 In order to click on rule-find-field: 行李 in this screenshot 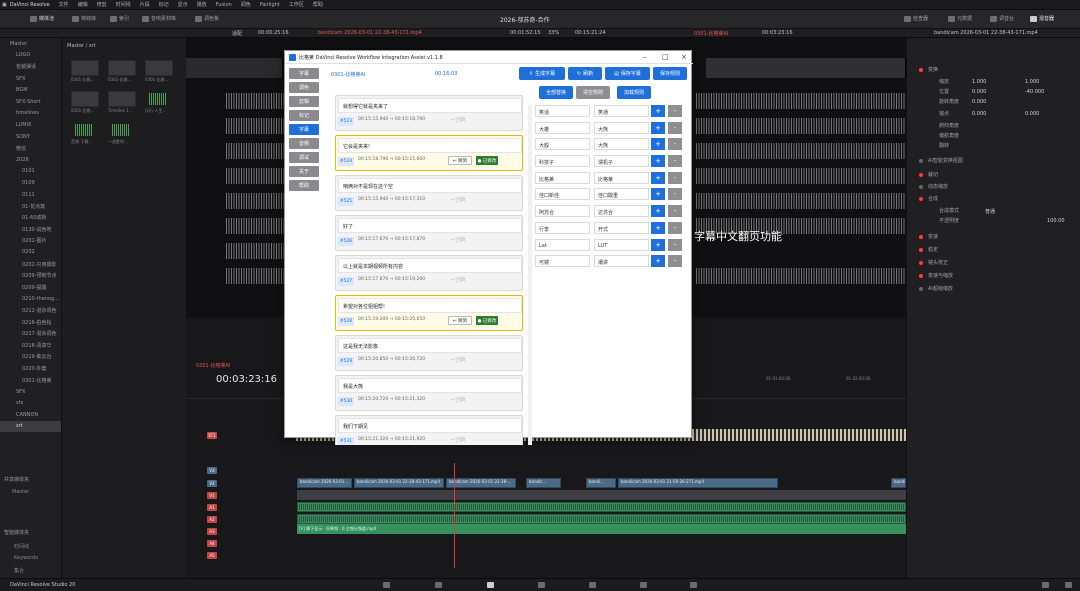, I will do `click(562, 227)`.